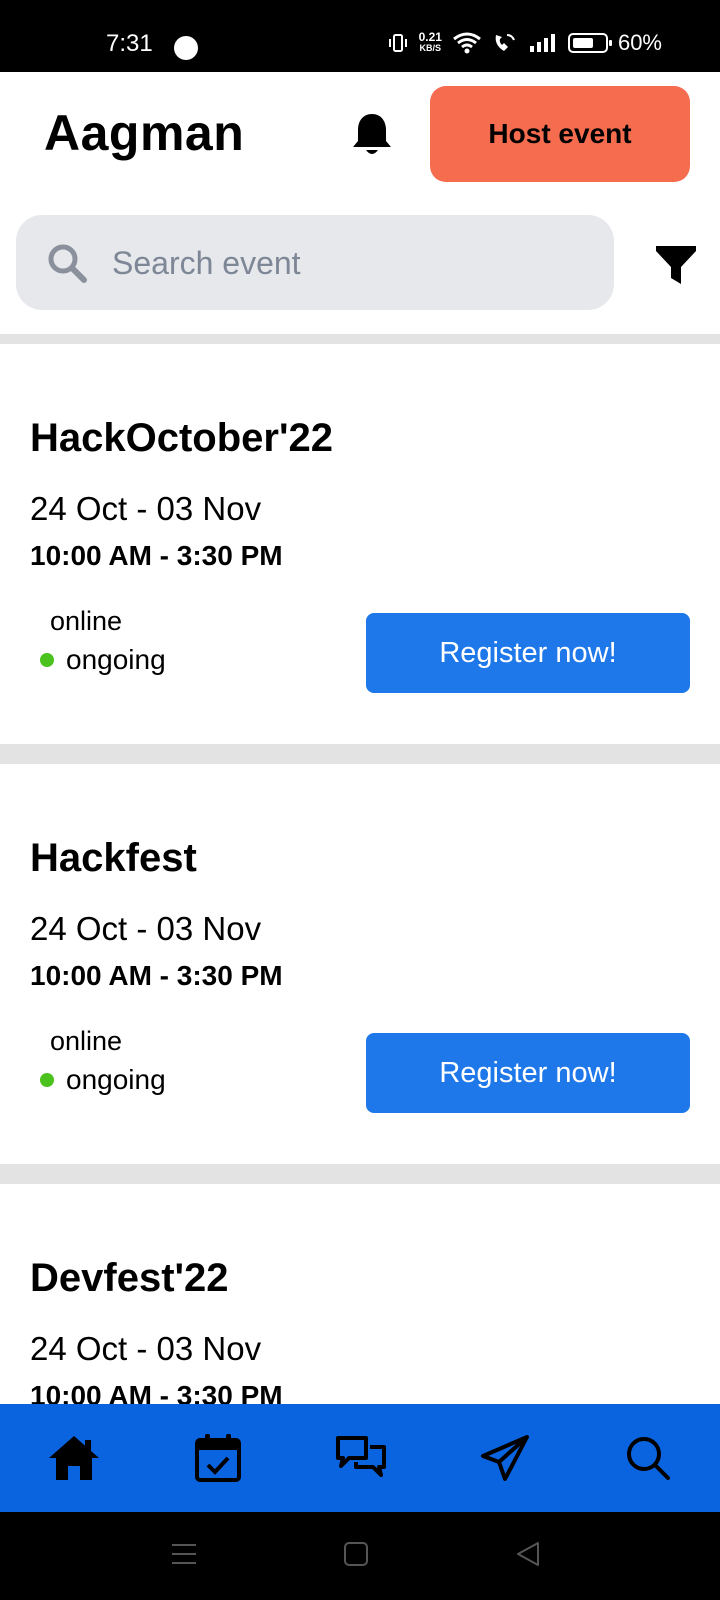  Describe the element at coordinates (676, 265) in the screenshot. I see `filter-icon` at that location.